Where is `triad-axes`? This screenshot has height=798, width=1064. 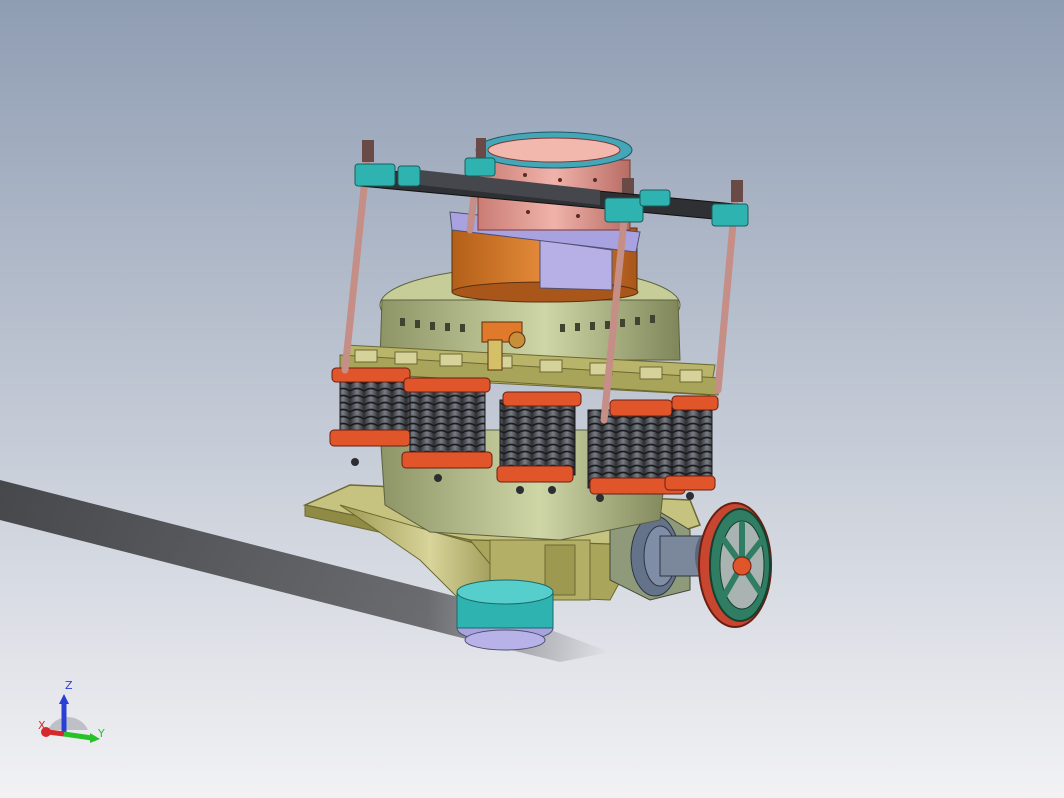
triad-axes is located at coordinates (70, 718).